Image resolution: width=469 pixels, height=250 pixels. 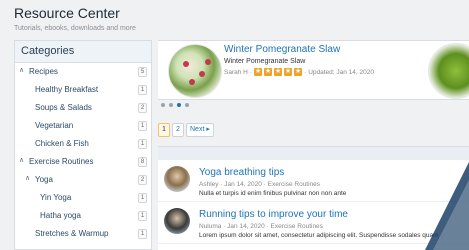 What do you see at coordinates (273, 214) in the screenshot?
I see `article-title: Running tips to improve your time` at bounding box center [273, 214].